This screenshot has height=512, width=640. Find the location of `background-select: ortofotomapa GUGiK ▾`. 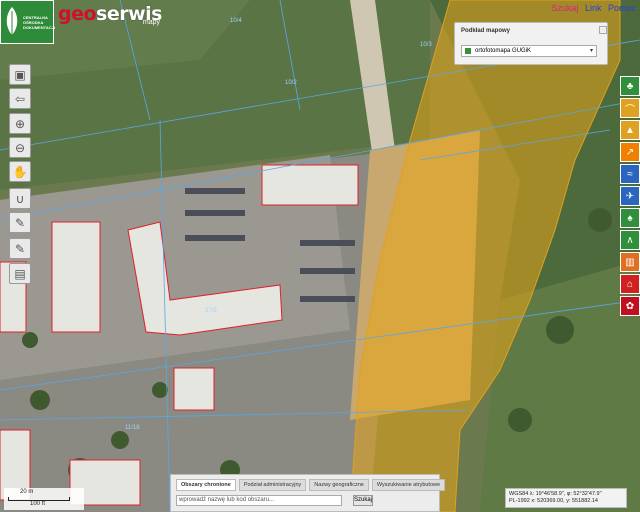

background-select: ortofotomapa GUGiK ▾ is located at coordinates (529, 51).